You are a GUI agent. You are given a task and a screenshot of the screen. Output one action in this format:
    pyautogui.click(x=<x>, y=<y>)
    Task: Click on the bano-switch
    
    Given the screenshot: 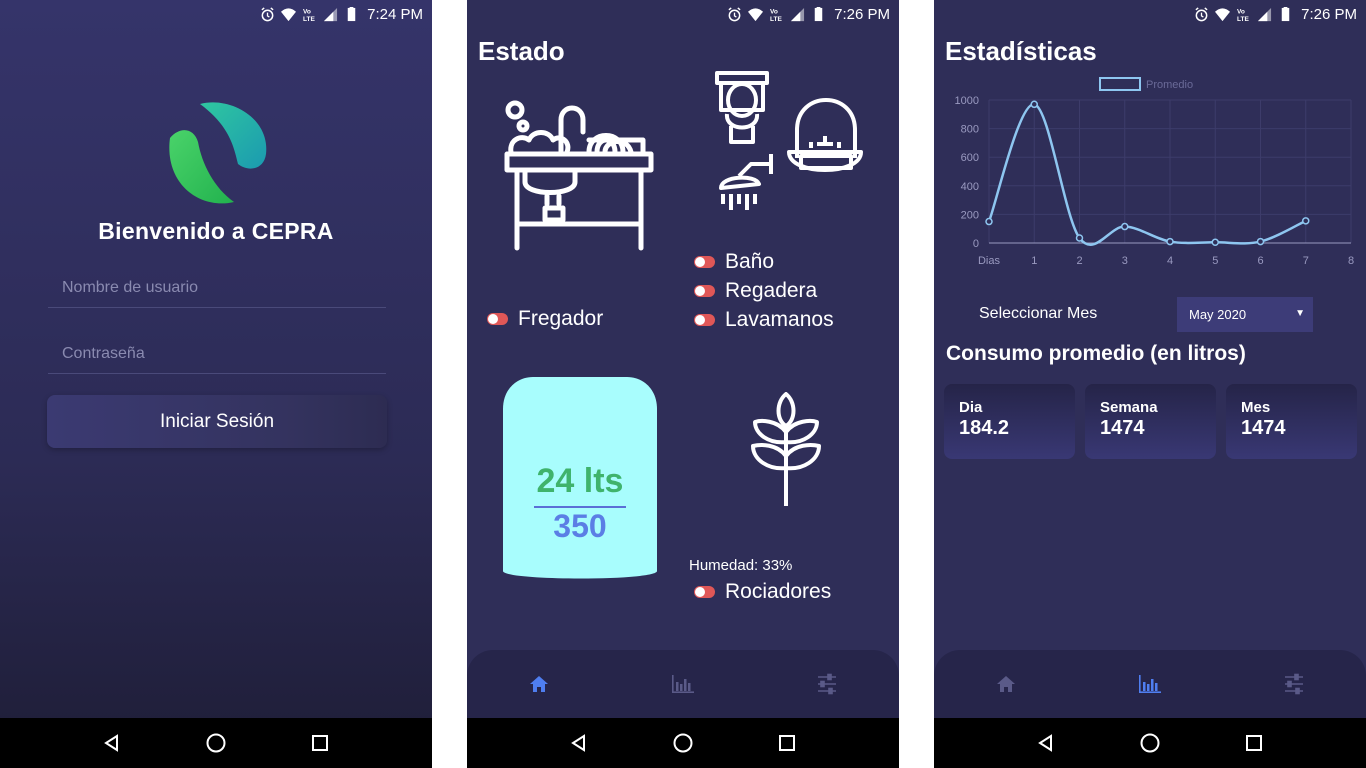 What is the action you would take?
    pyautogui.click(x=704, y=262)
    